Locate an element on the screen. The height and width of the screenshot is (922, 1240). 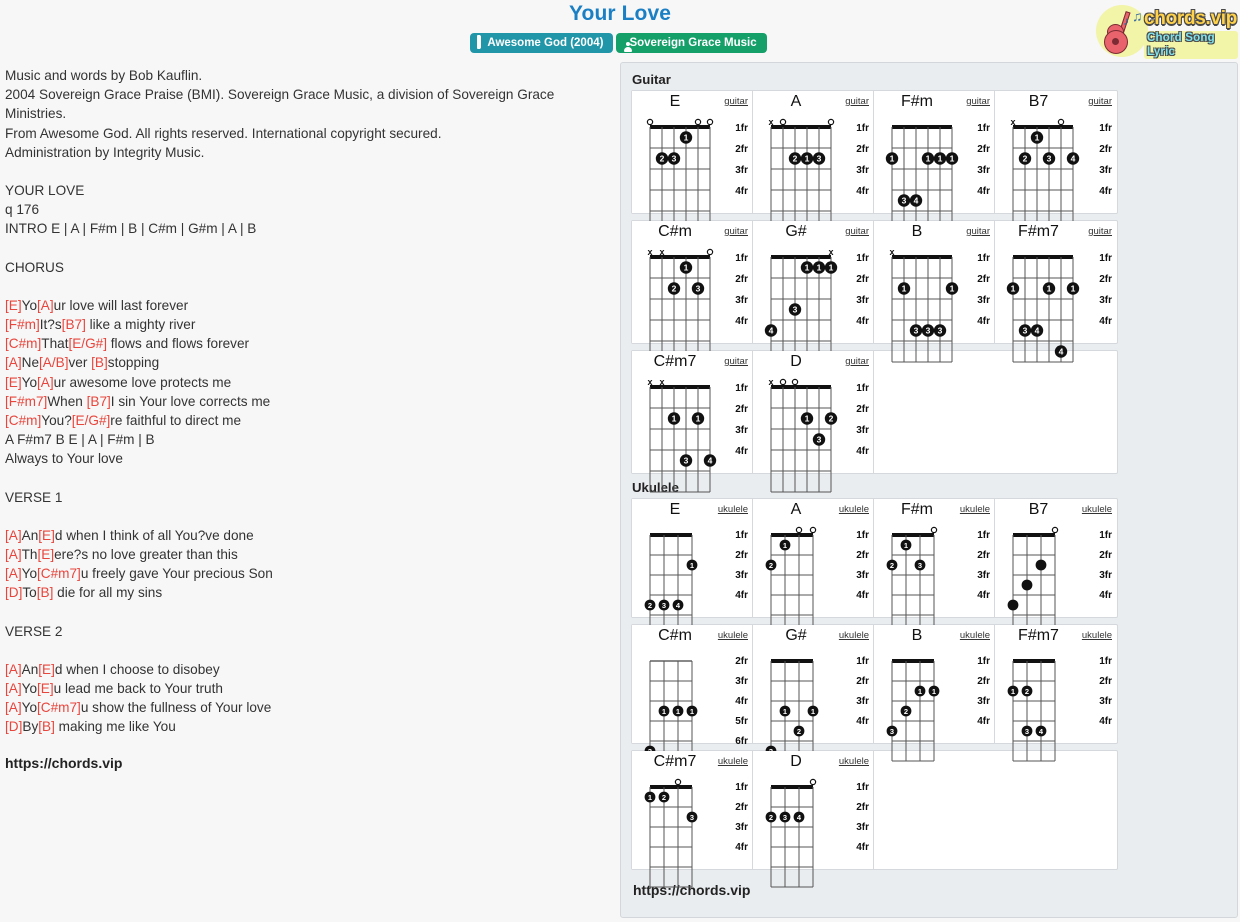
lyric-text: When is located at coordinates (67, 401).